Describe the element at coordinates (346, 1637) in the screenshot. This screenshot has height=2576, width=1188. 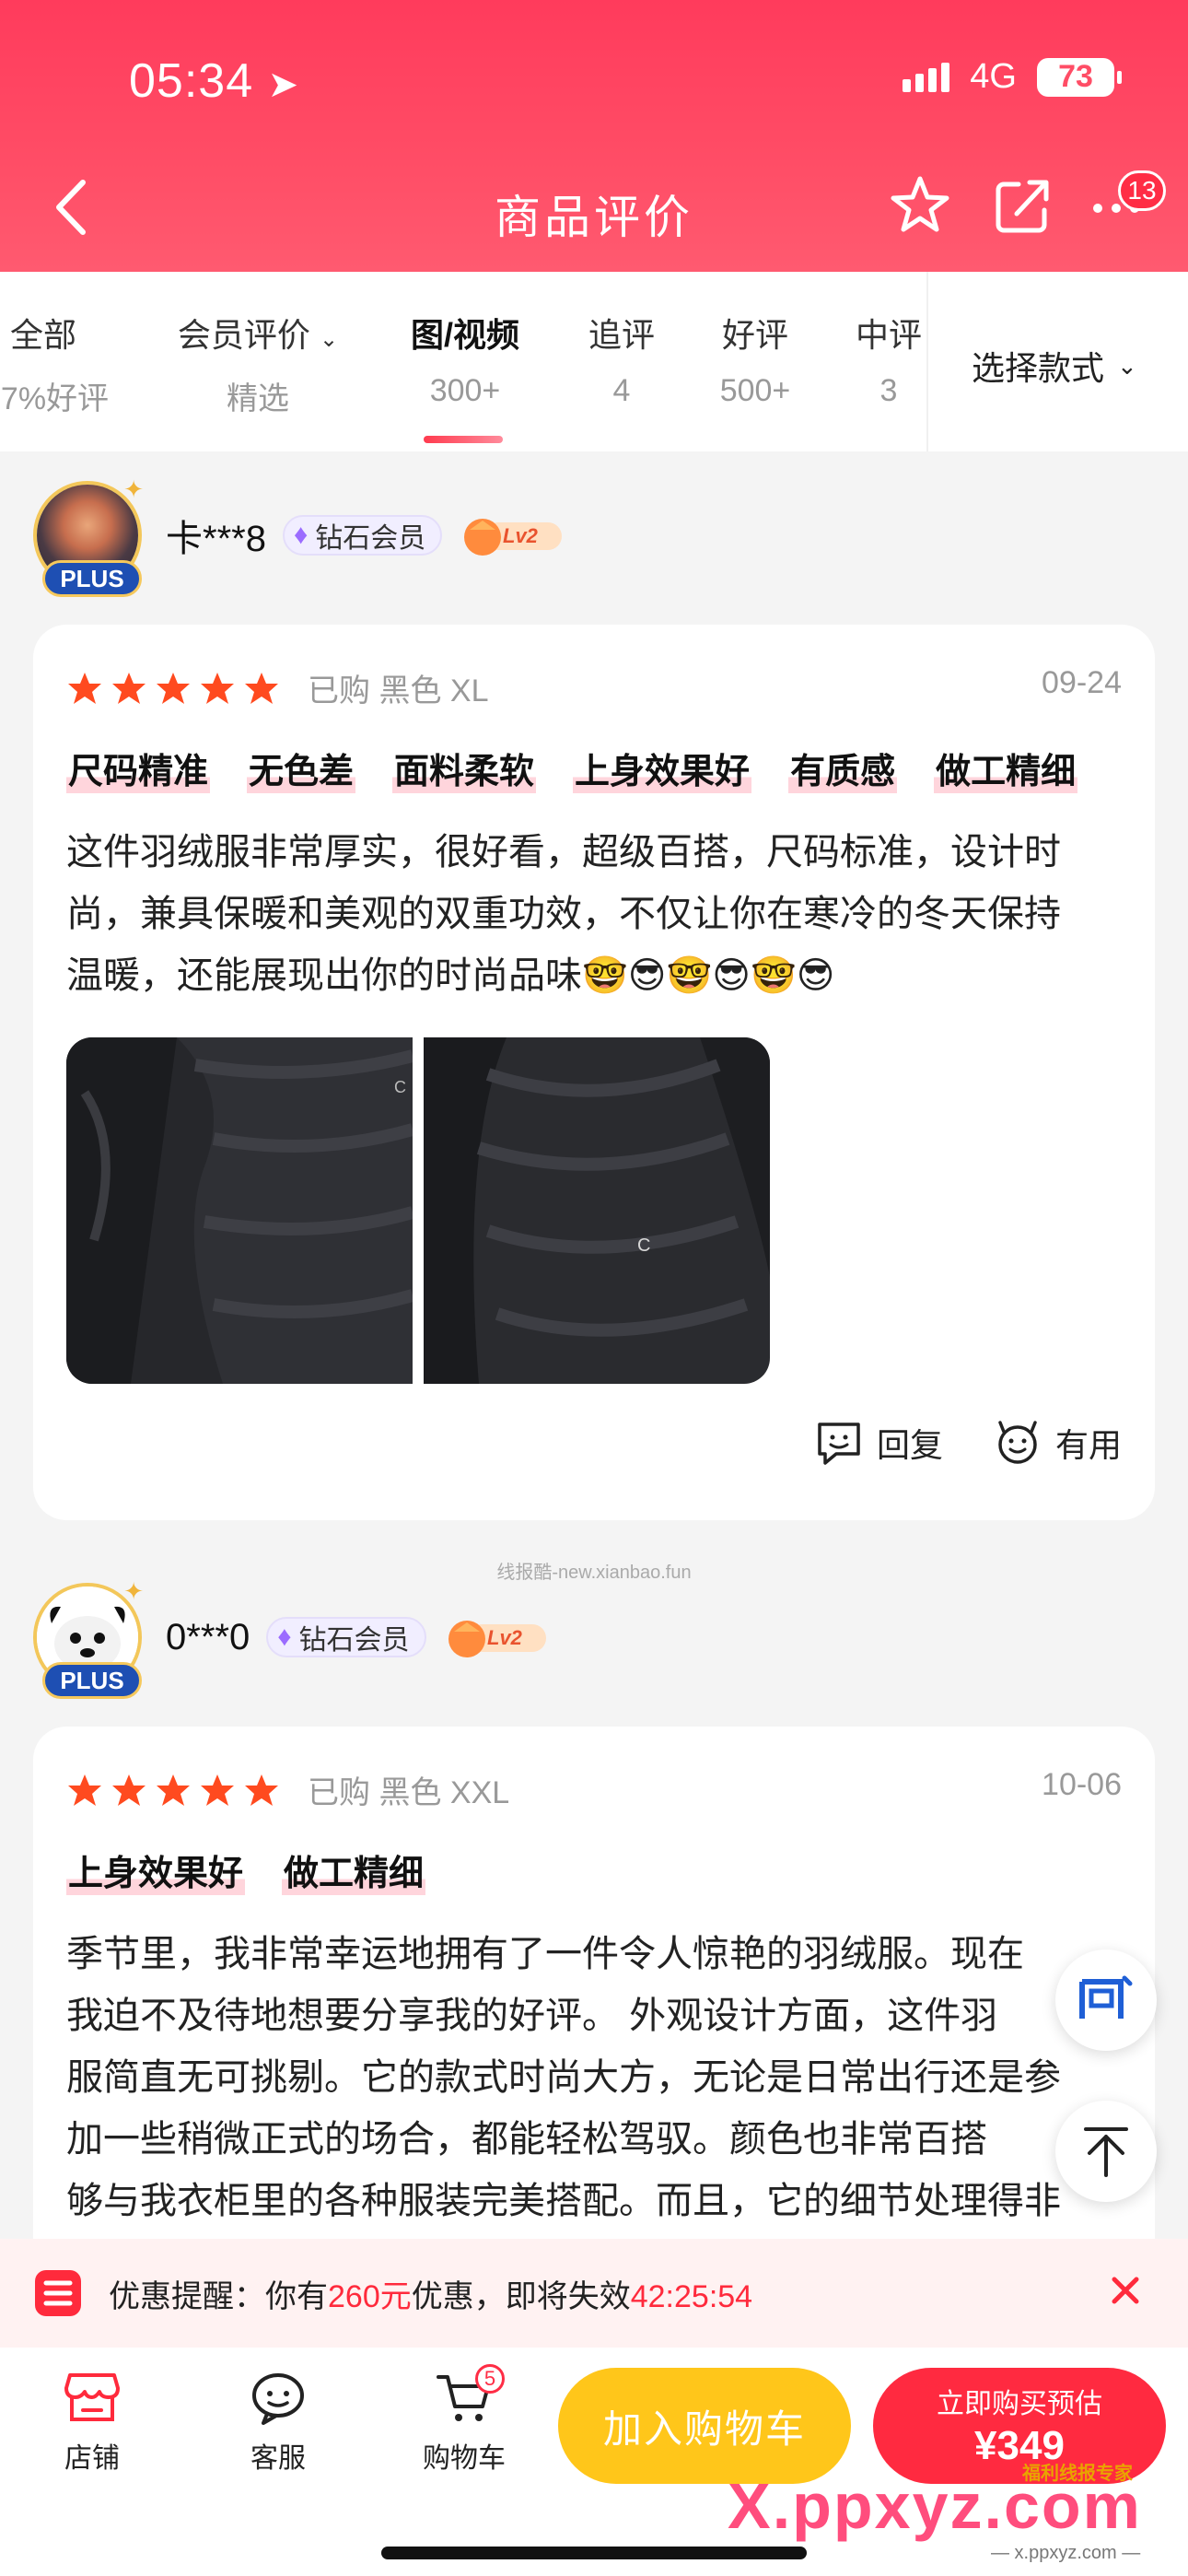
I see `membership-badge: ♦ 钻石会员` at that location.